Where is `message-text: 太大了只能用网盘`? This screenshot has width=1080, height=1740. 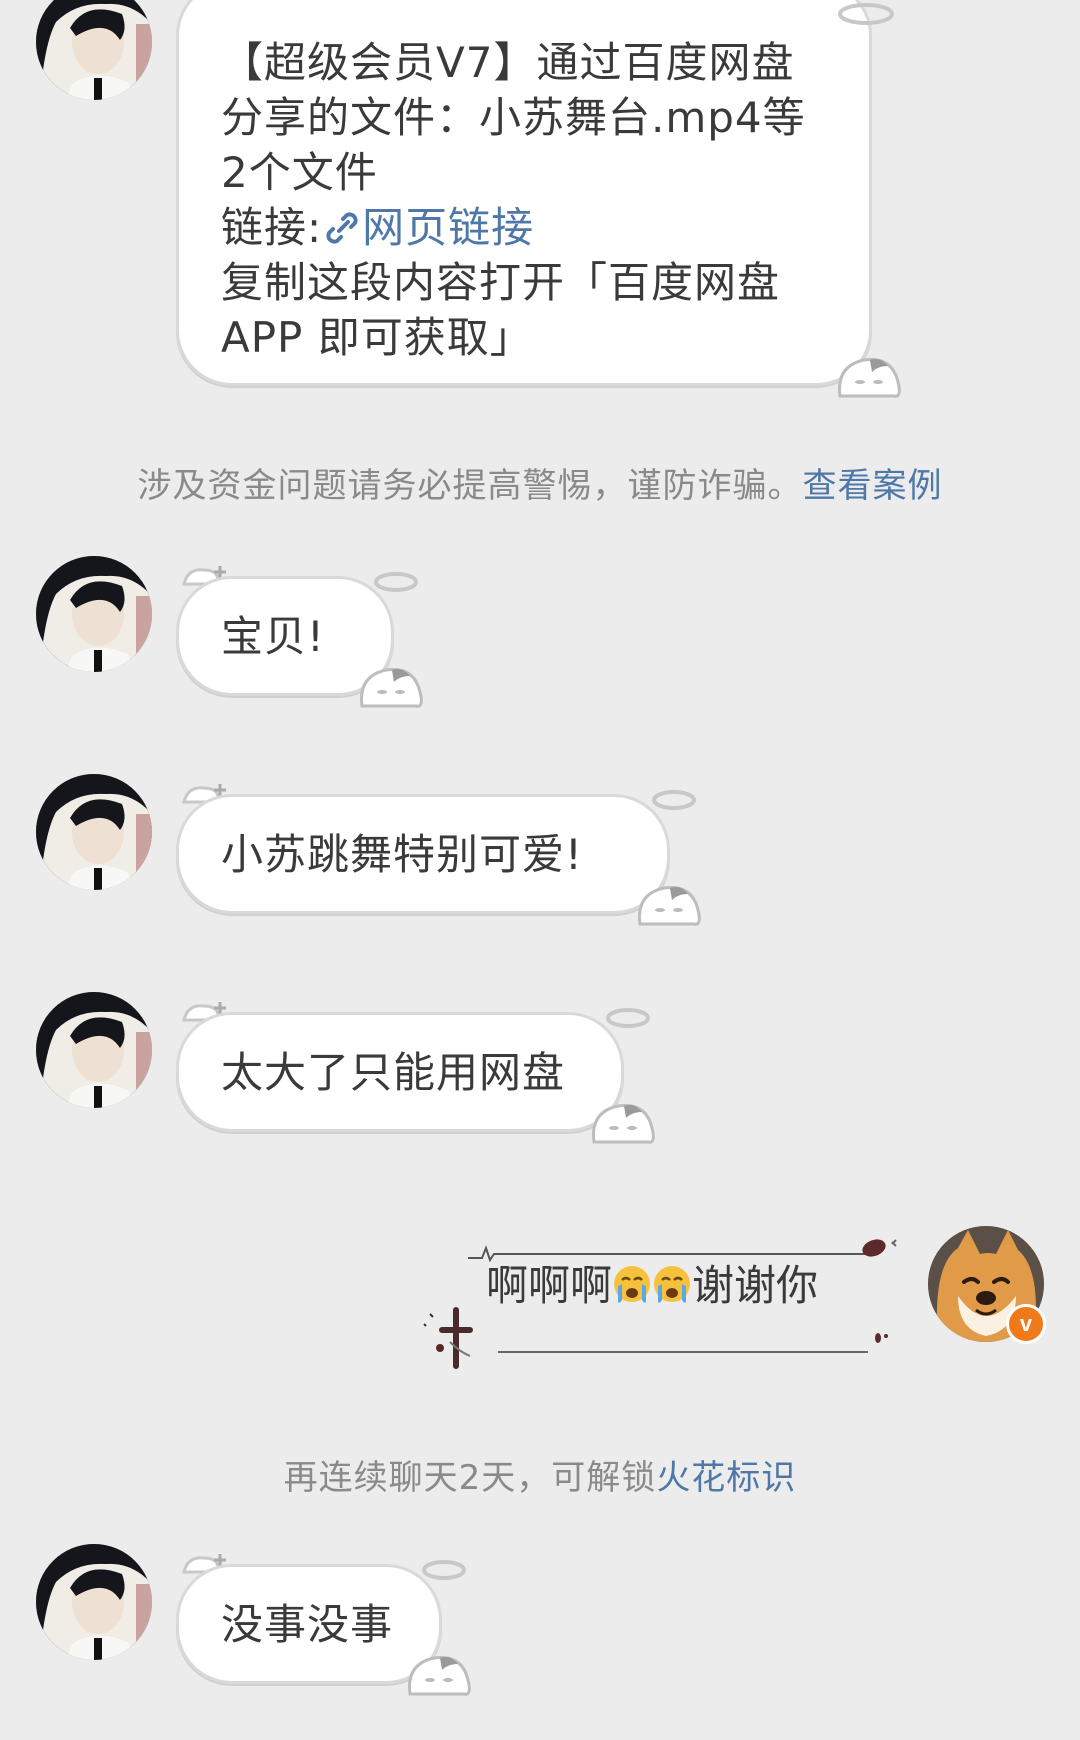 message-text: 太大了只能用网盘 is located at coordinates (393, 1072).